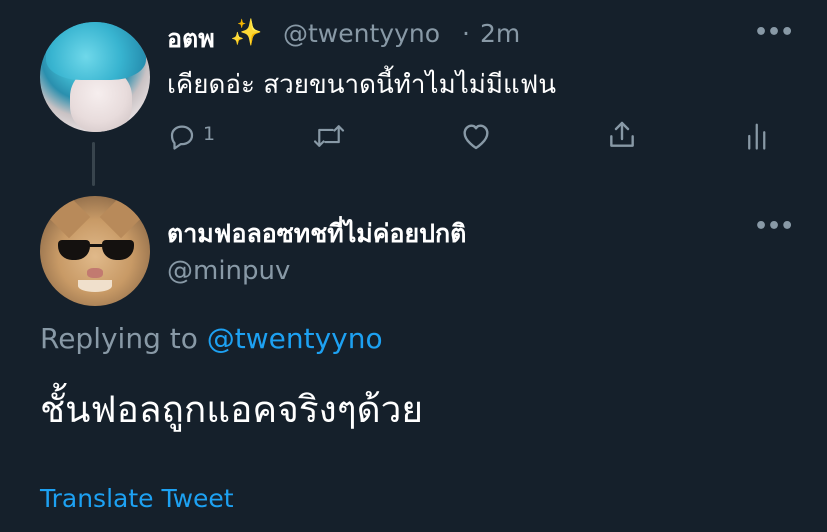 This screenshot has height=532, width=827. What do you see at coordinates (95, 286) in the screenshot?
I see `avatar-cat-mouth` at bounding box center [95, 286].